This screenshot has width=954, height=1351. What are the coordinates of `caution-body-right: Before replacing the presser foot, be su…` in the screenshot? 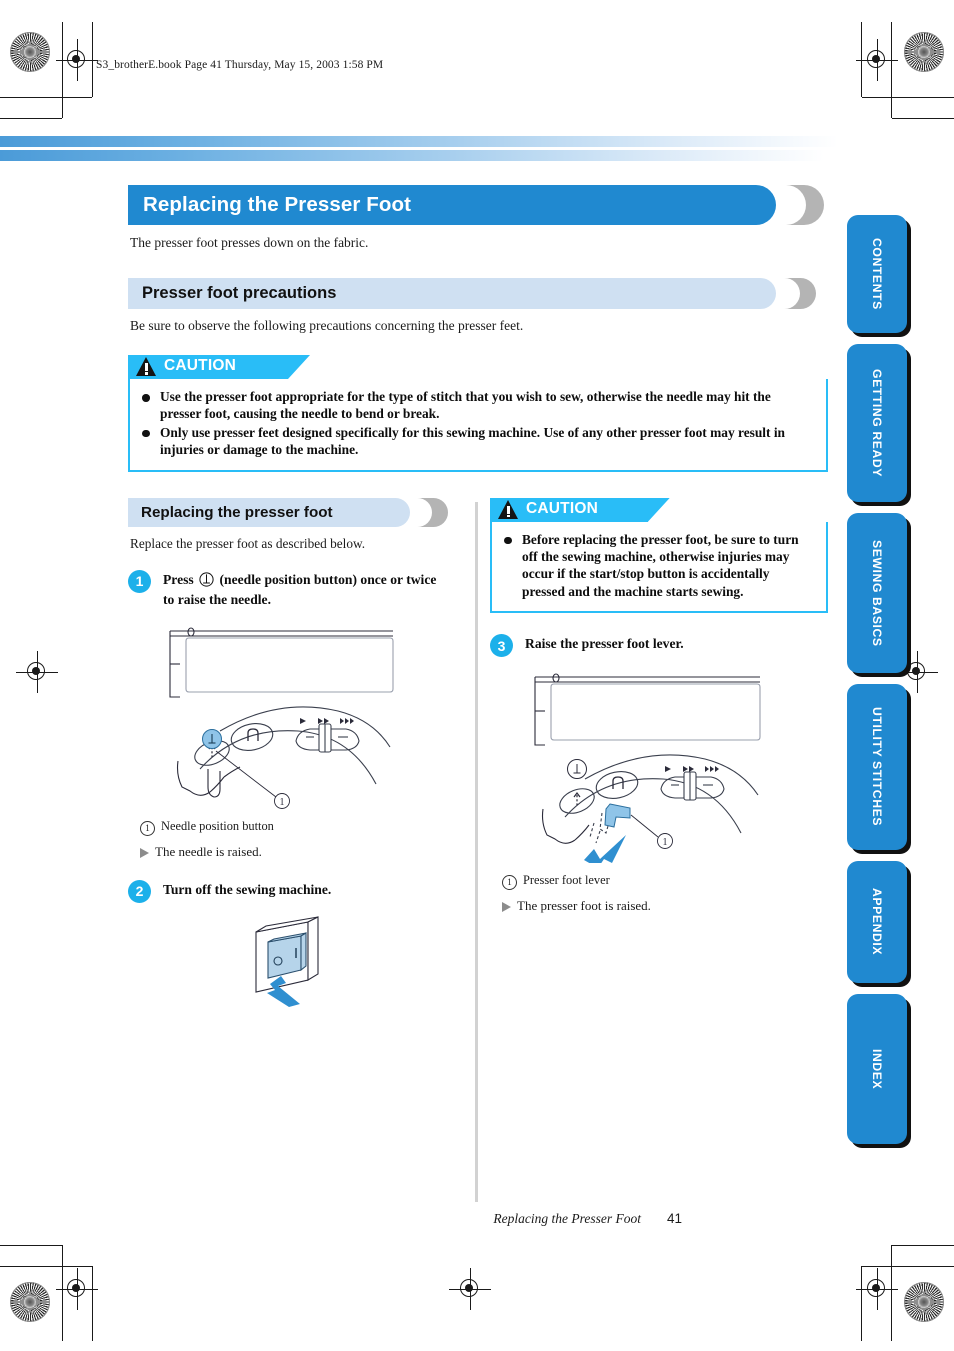 It's located at (659, 567).